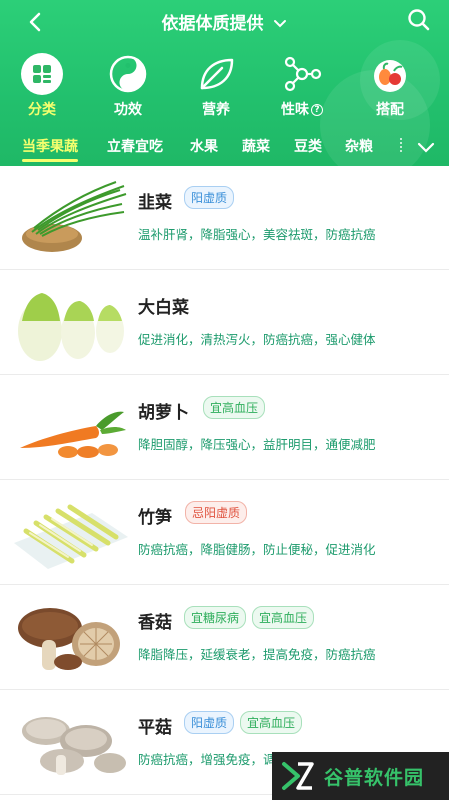  Describe the element at coordinates (224, 148) in the screenshot. I see `tab-bar: 当季果蔬 立春宜吃 水果 蔬菜 豆类 杂粮` at that location.